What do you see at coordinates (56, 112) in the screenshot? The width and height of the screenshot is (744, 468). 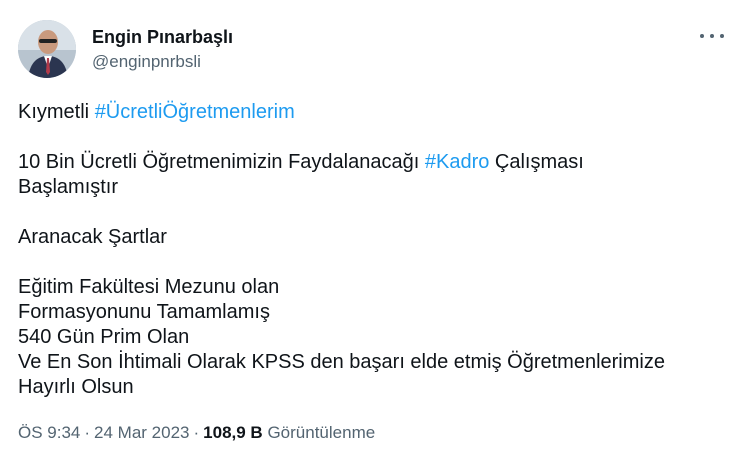 I see `tweet-text-segment: Kıymetli` at bounding box center [56, 112].